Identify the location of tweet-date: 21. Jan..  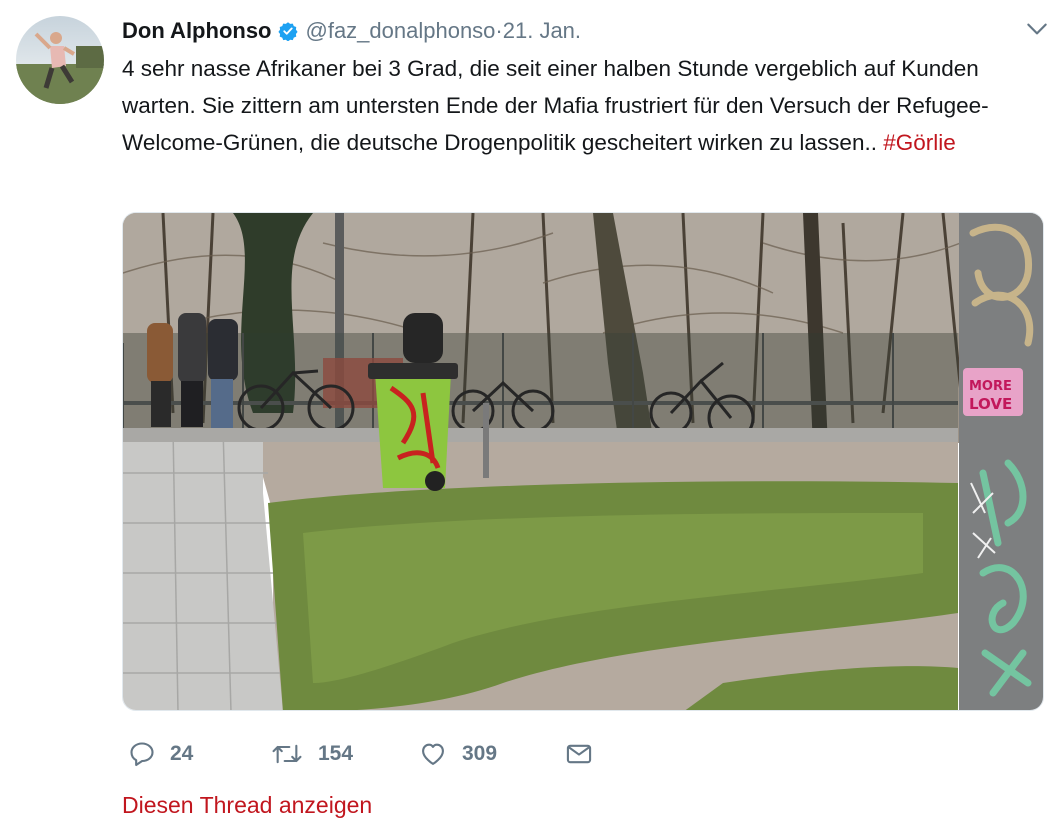
(542, 31).